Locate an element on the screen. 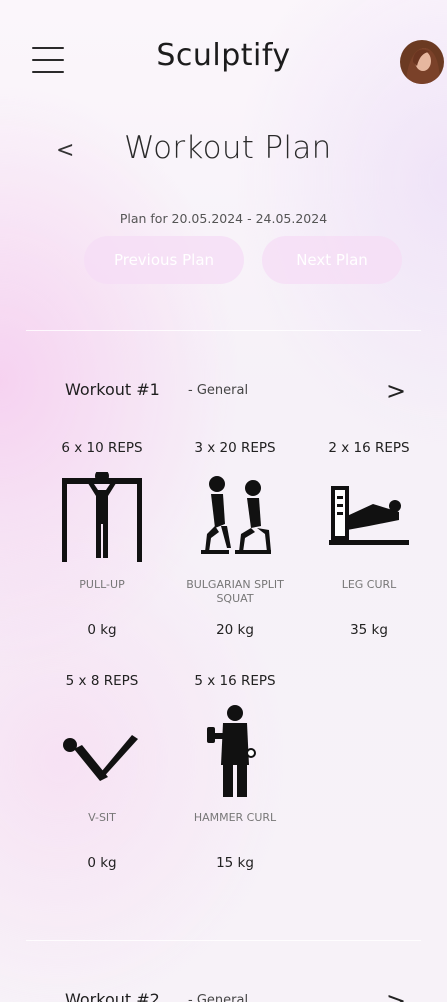 This screenshot has width=447, height=1002. exercise-card: 6 x 10 REPS PULL-UP 0 kg is located at coordinates (102, 540).